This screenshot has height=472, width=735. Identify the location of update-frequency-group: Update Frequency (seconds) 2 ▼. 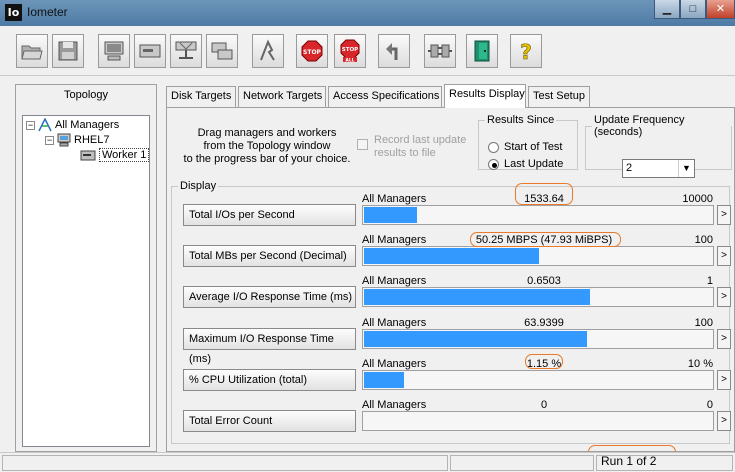
(658, 146).